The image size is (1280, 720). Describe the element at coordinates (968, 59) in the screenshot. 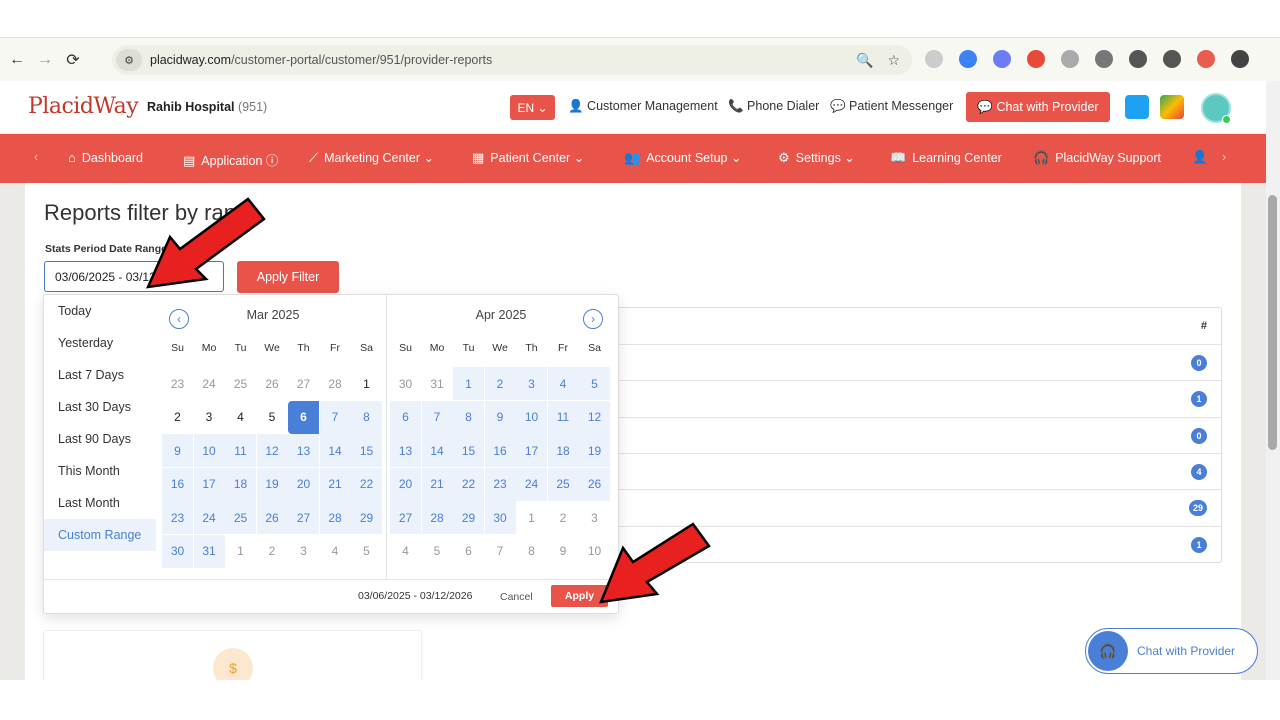

I see `extension-blue-icon` at that location.